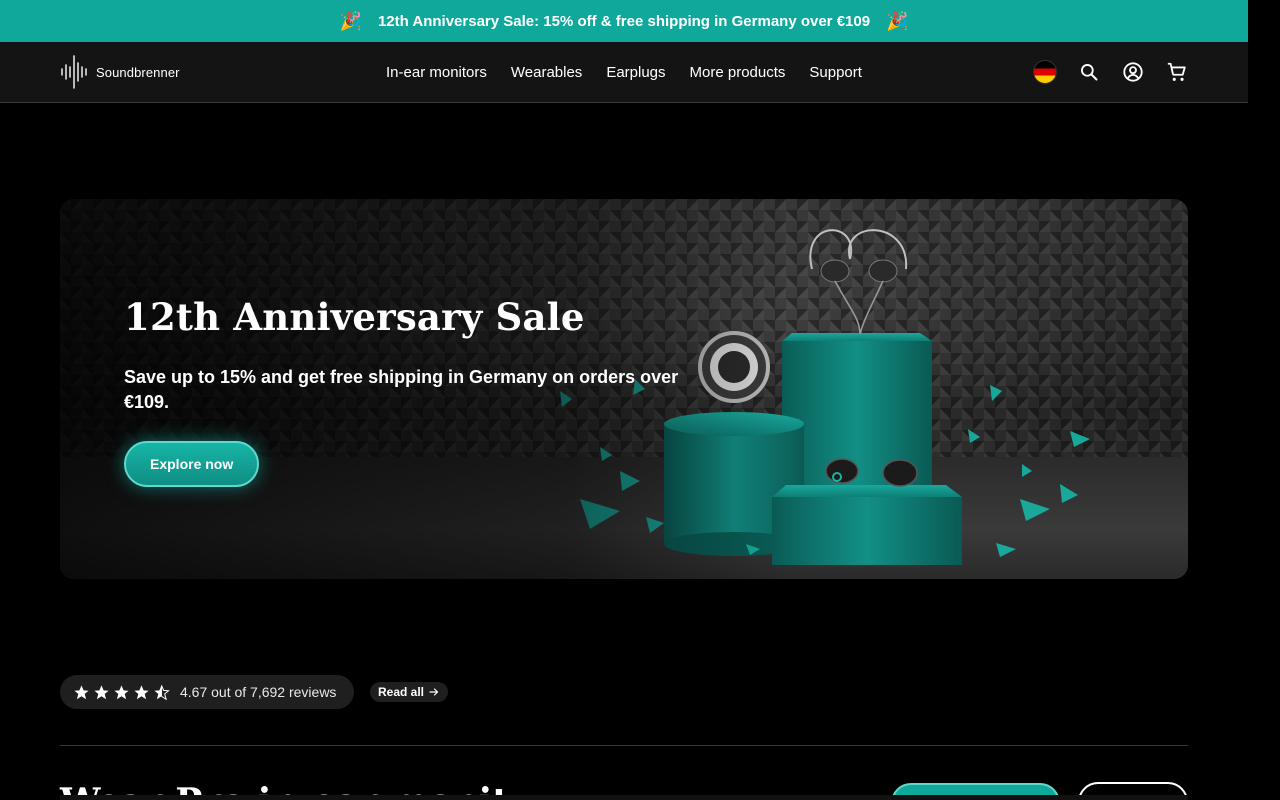 This screenshot has height=800, width=1280. Describe the element at coordinates (738, 72) in the screenshot. I see `nav-more-products: More products` at that location.